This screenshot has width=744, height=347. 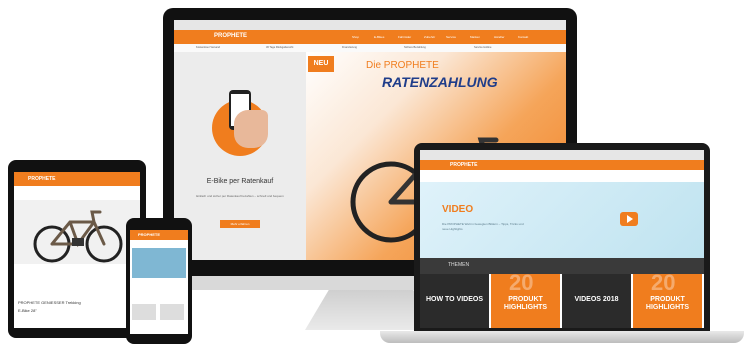 I want to click on nav-item: Marken, so click(x=475, y=37).